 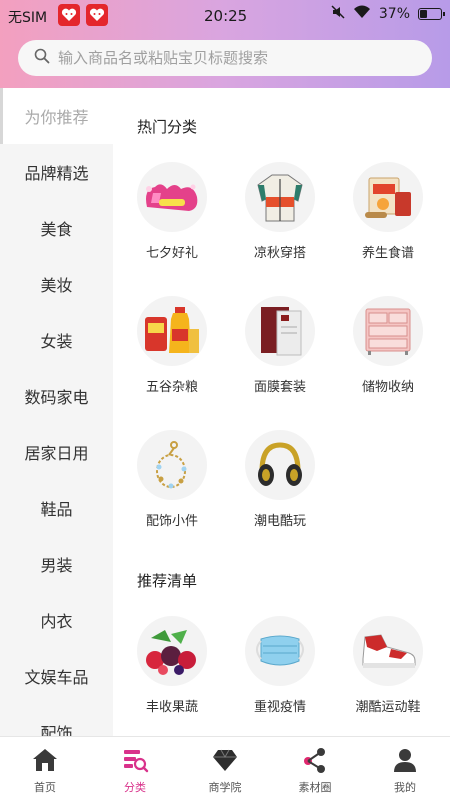 I want to click on sidebar-item-label: 数码家电, so click(x=56, y=397).